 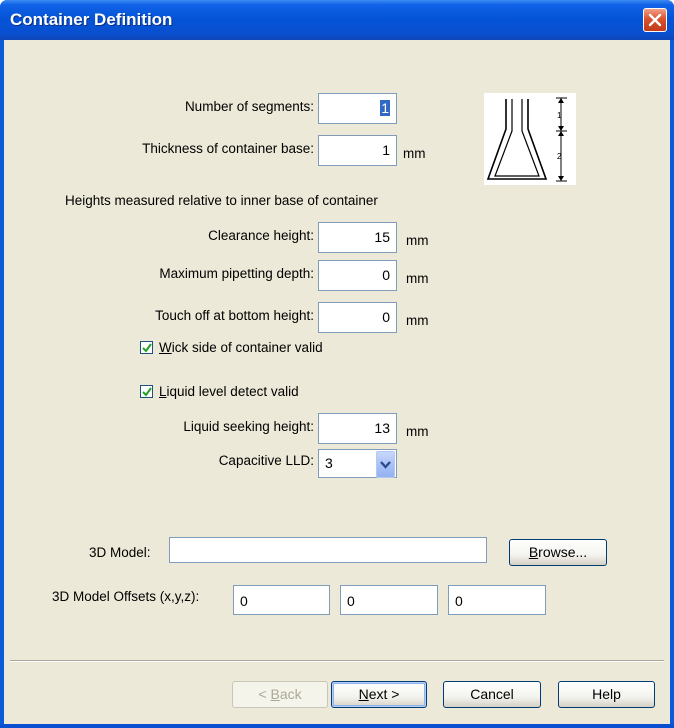 What do you see at coordinates (248, 426) in the screenshot?
I see `seeking-height-label: Liquid seeking height:` at bounding box center [248, 426].